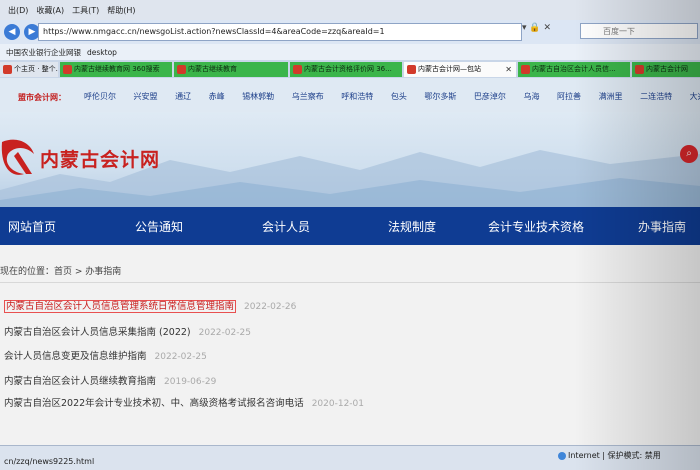 The width and height of the screenshot is (700, 470). Describe the element at coordinates (689, 154) in the screenshot. I see `search-icon: ⌕` at that location.